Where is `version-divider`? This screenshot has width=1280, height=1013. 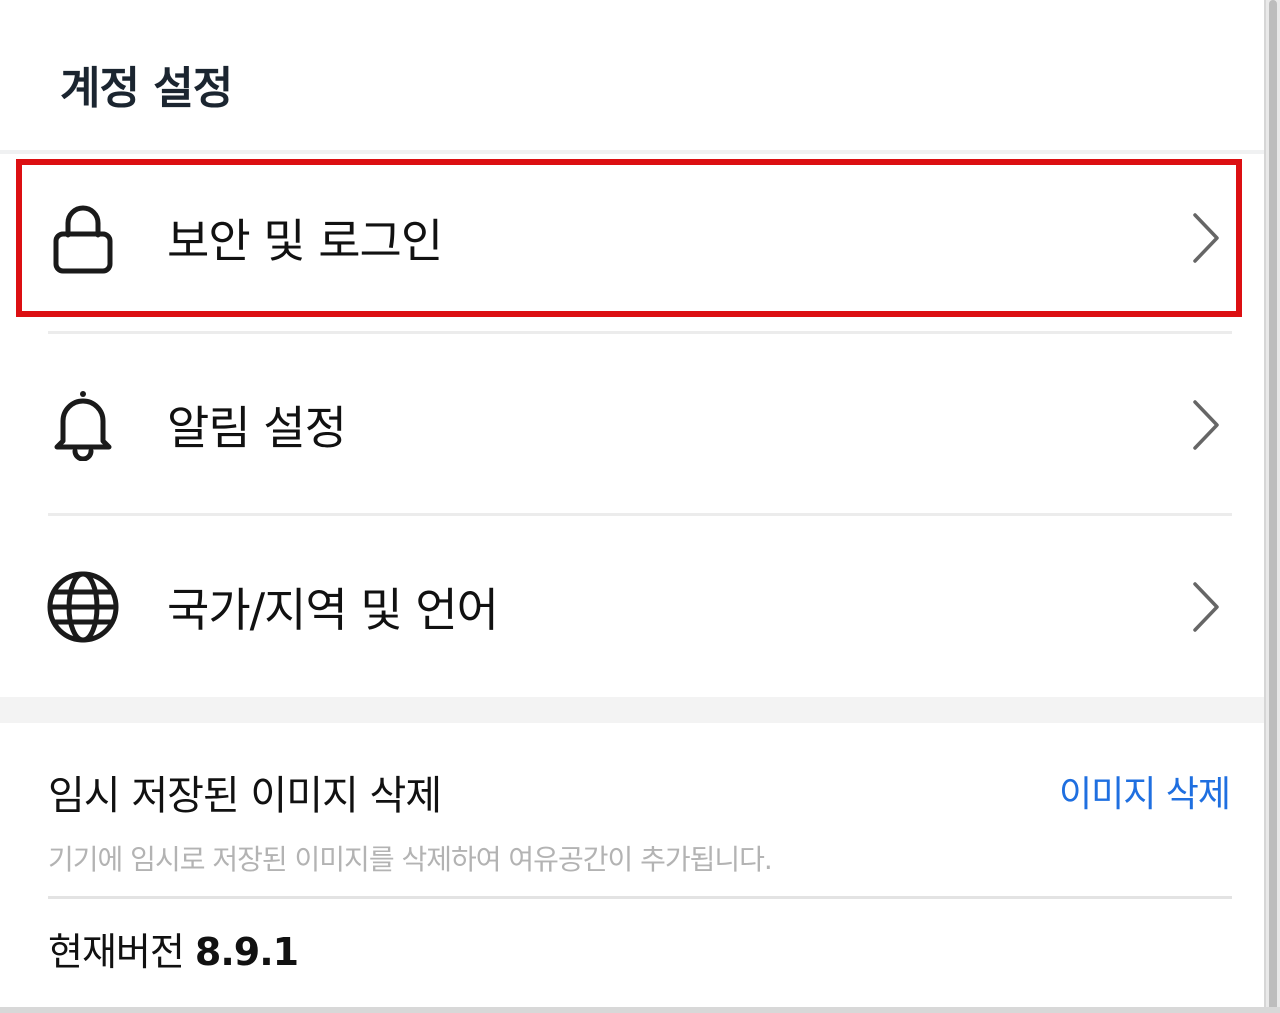
version-divider is located at coordinates (640, 897).